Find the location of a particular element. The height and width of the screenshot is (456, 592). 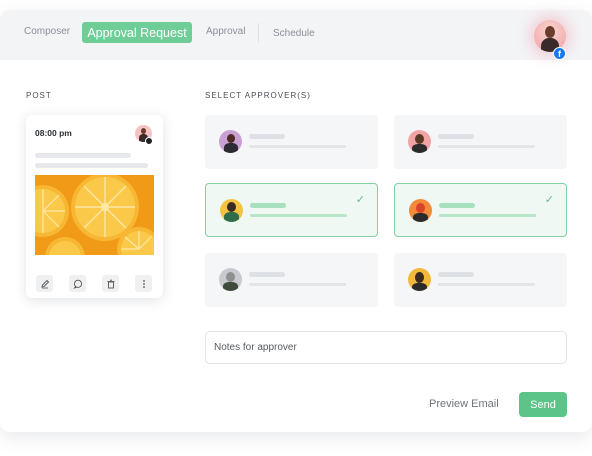

approvers-section-label: SELECT APPROVER(S) is located at coordinates (258, 95).